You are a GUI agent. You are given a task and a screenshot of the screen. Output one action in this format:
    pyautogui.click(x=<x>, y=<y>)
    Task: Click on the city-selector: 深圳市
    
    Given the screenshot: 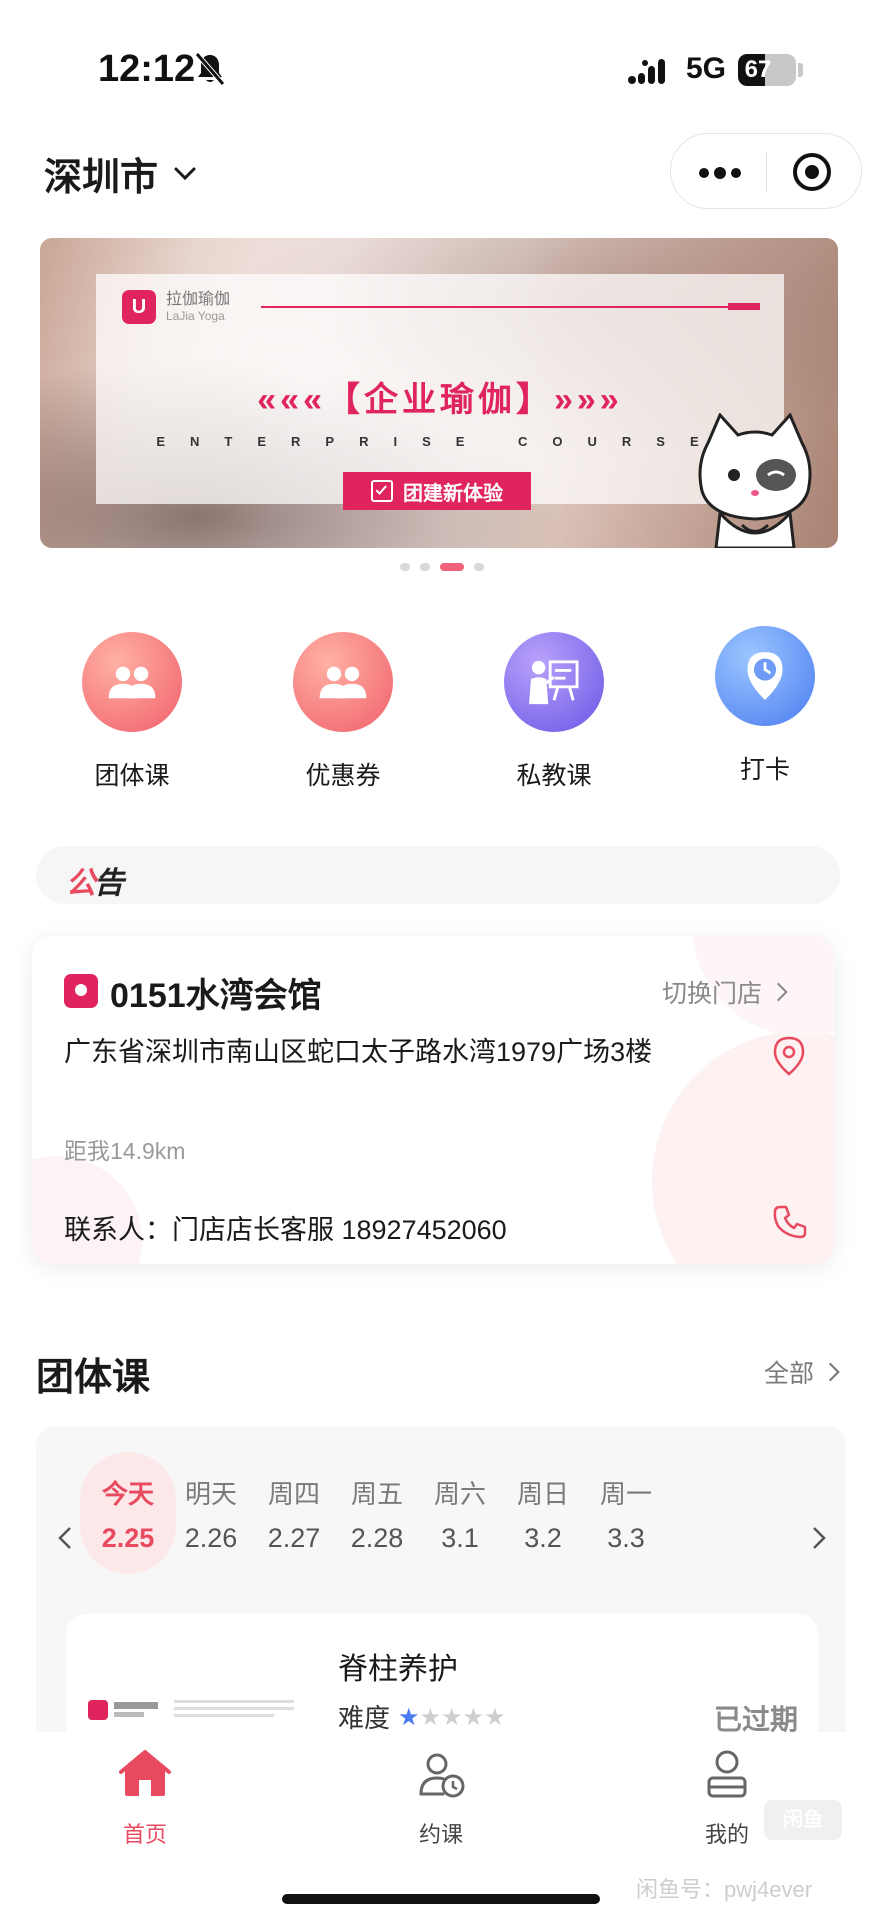 What is the action you would take?
    pyautogui.click(x=121, y=173)
    